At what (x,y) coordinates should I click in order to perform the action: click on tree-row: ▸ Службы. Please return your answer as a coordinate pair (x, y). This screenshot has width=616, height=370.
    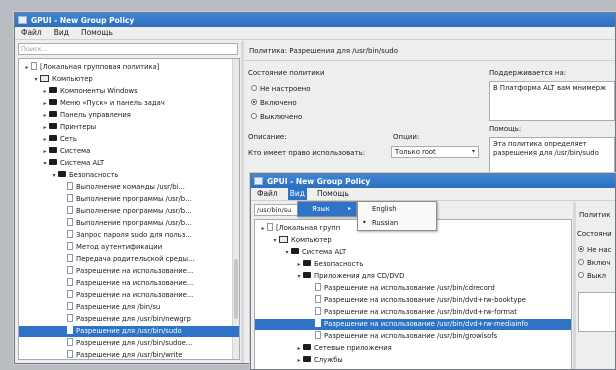
    Looking at the image, I should click on (413, 360).